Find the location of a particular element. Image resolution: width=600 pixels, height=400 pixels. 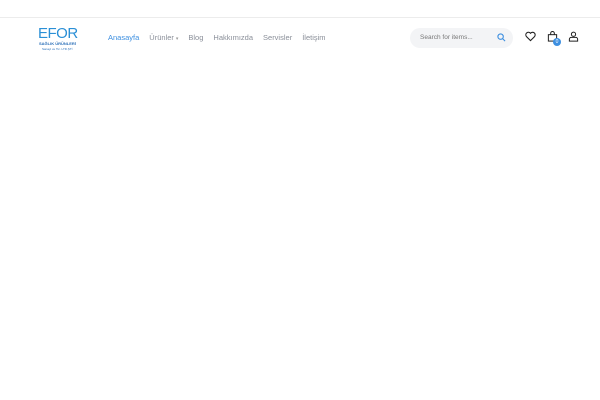

nav-item-blog: Blog is located at coordinates (195, 37).